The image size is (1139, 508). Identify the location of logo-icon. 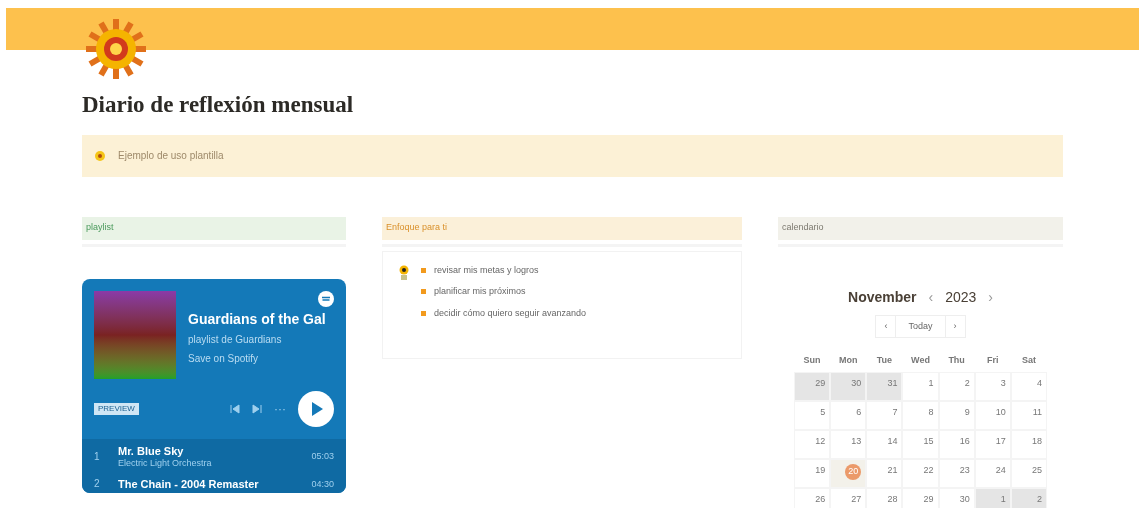
(326, 298).